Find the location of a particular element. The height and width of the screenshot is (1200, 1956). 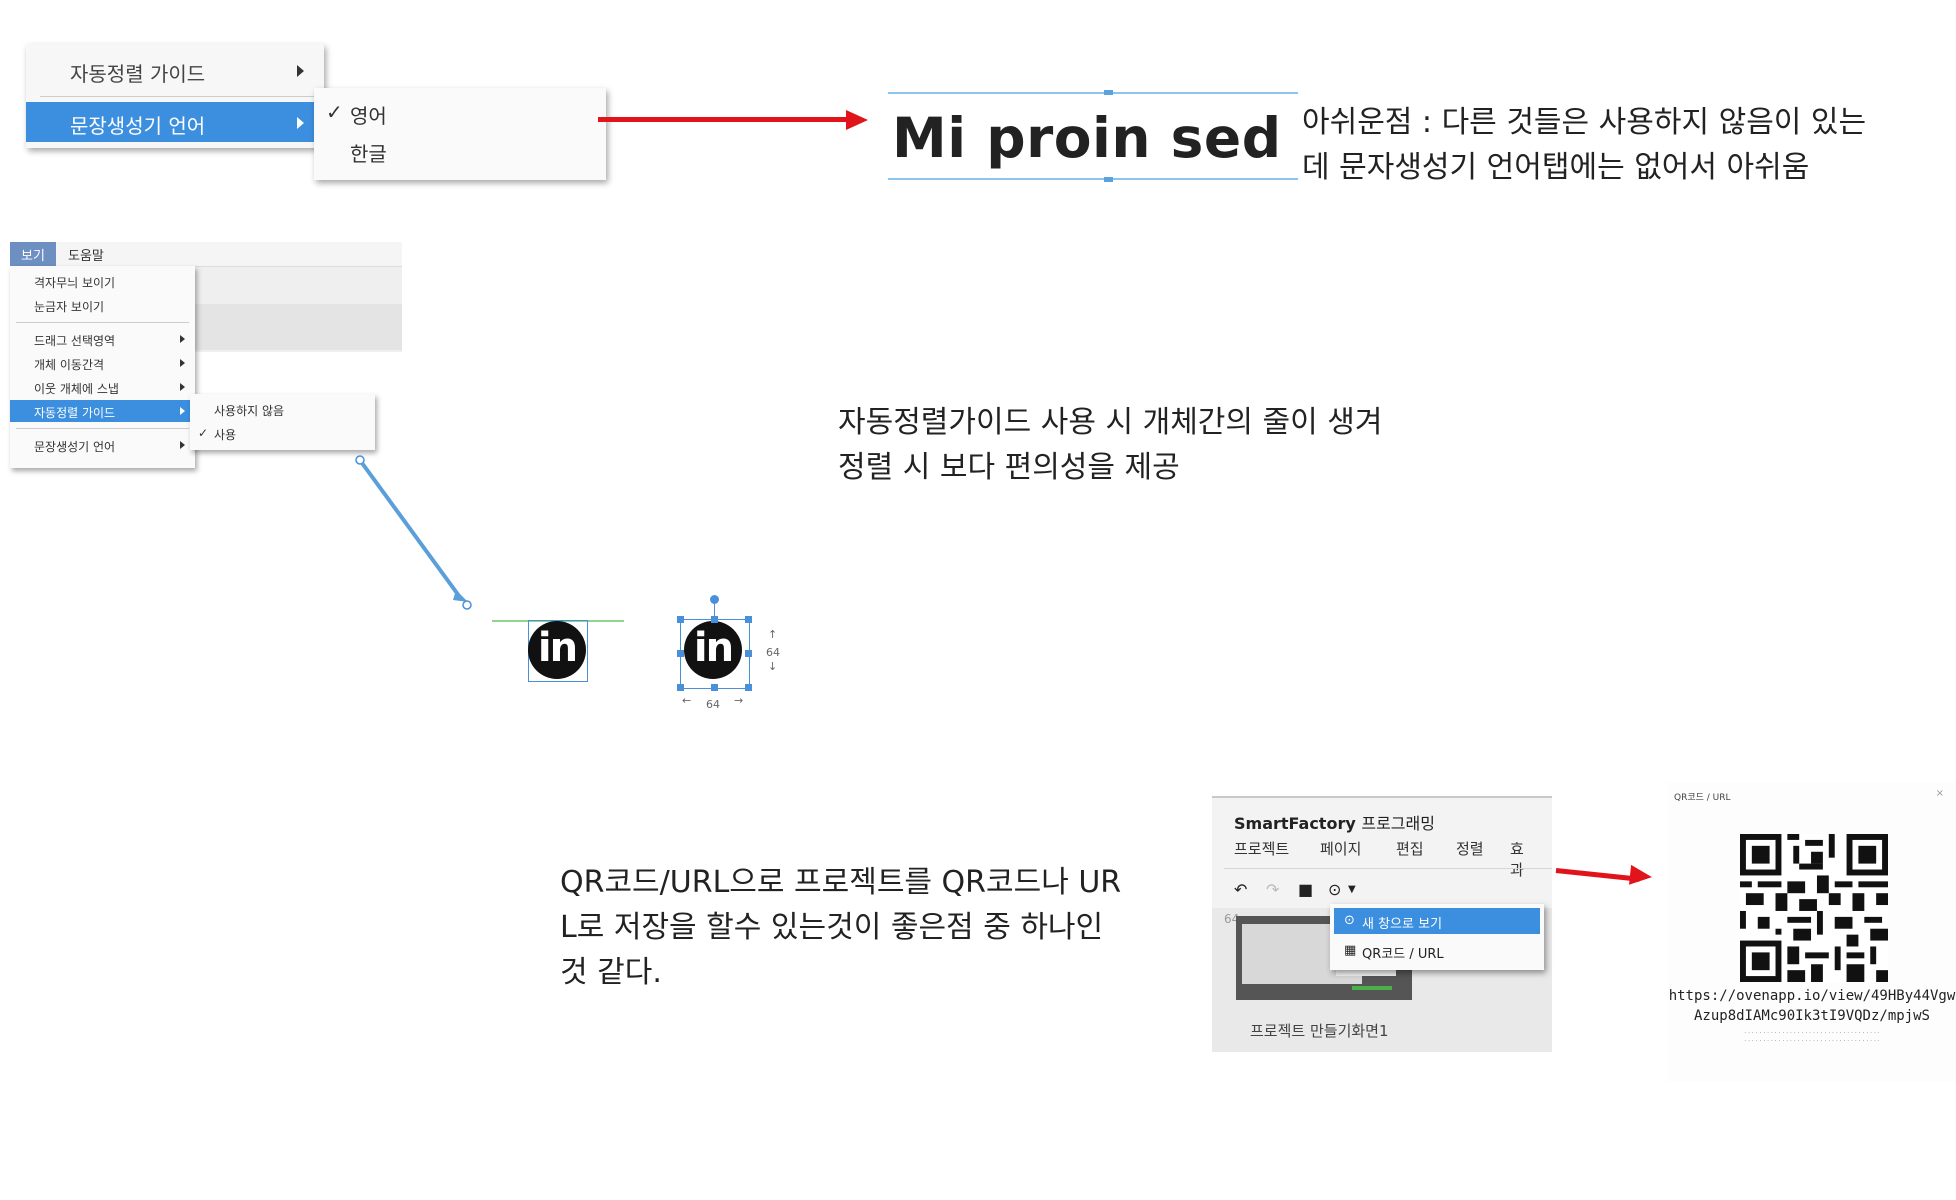

menu-item-show-grid: 격자무늬 보이기 is located at coordinates (102, 281).